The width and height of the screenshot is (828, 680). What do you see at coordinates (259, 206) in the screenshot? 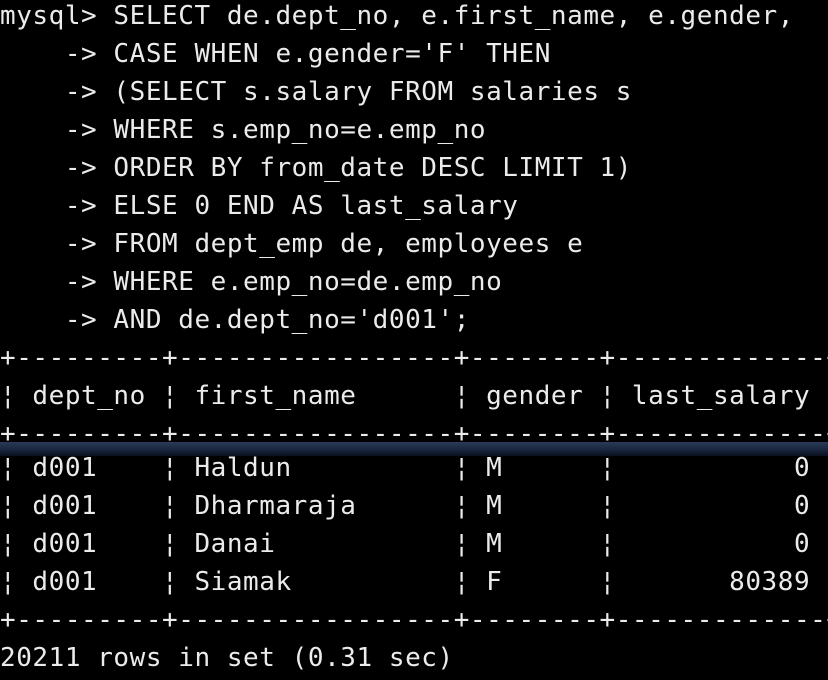
I see `query-line: -> ELSE 0 END AS last_salary` at bounding box center [259, 206].